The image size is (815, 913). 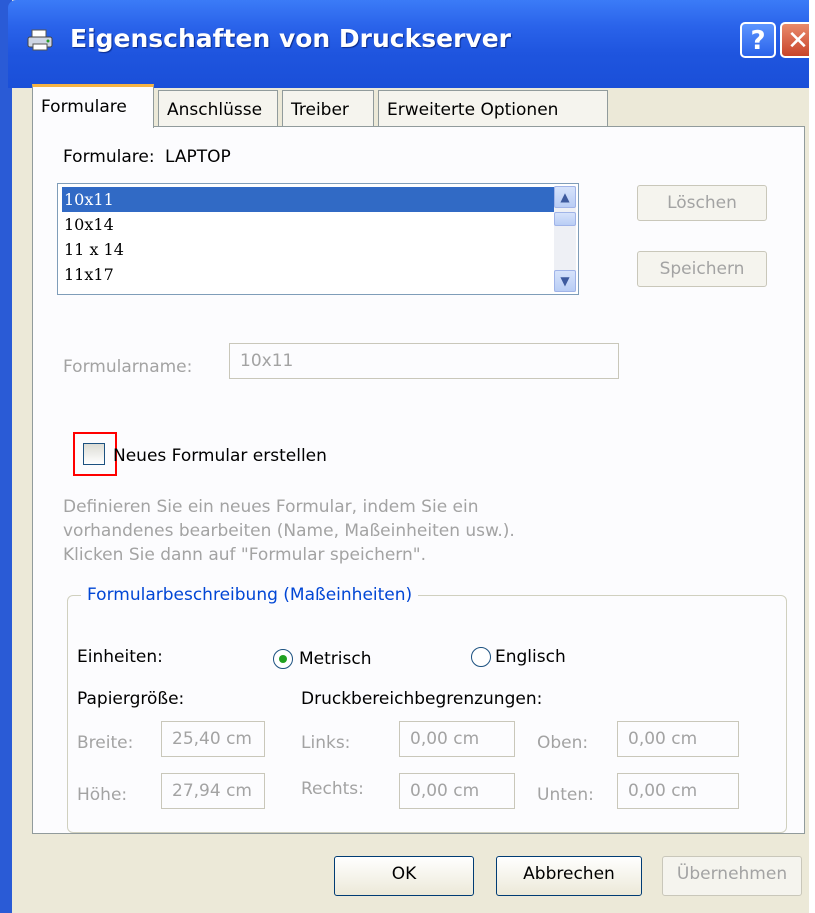 I want to click on tab-treiber: Treiber, so click(x=328, y=108).